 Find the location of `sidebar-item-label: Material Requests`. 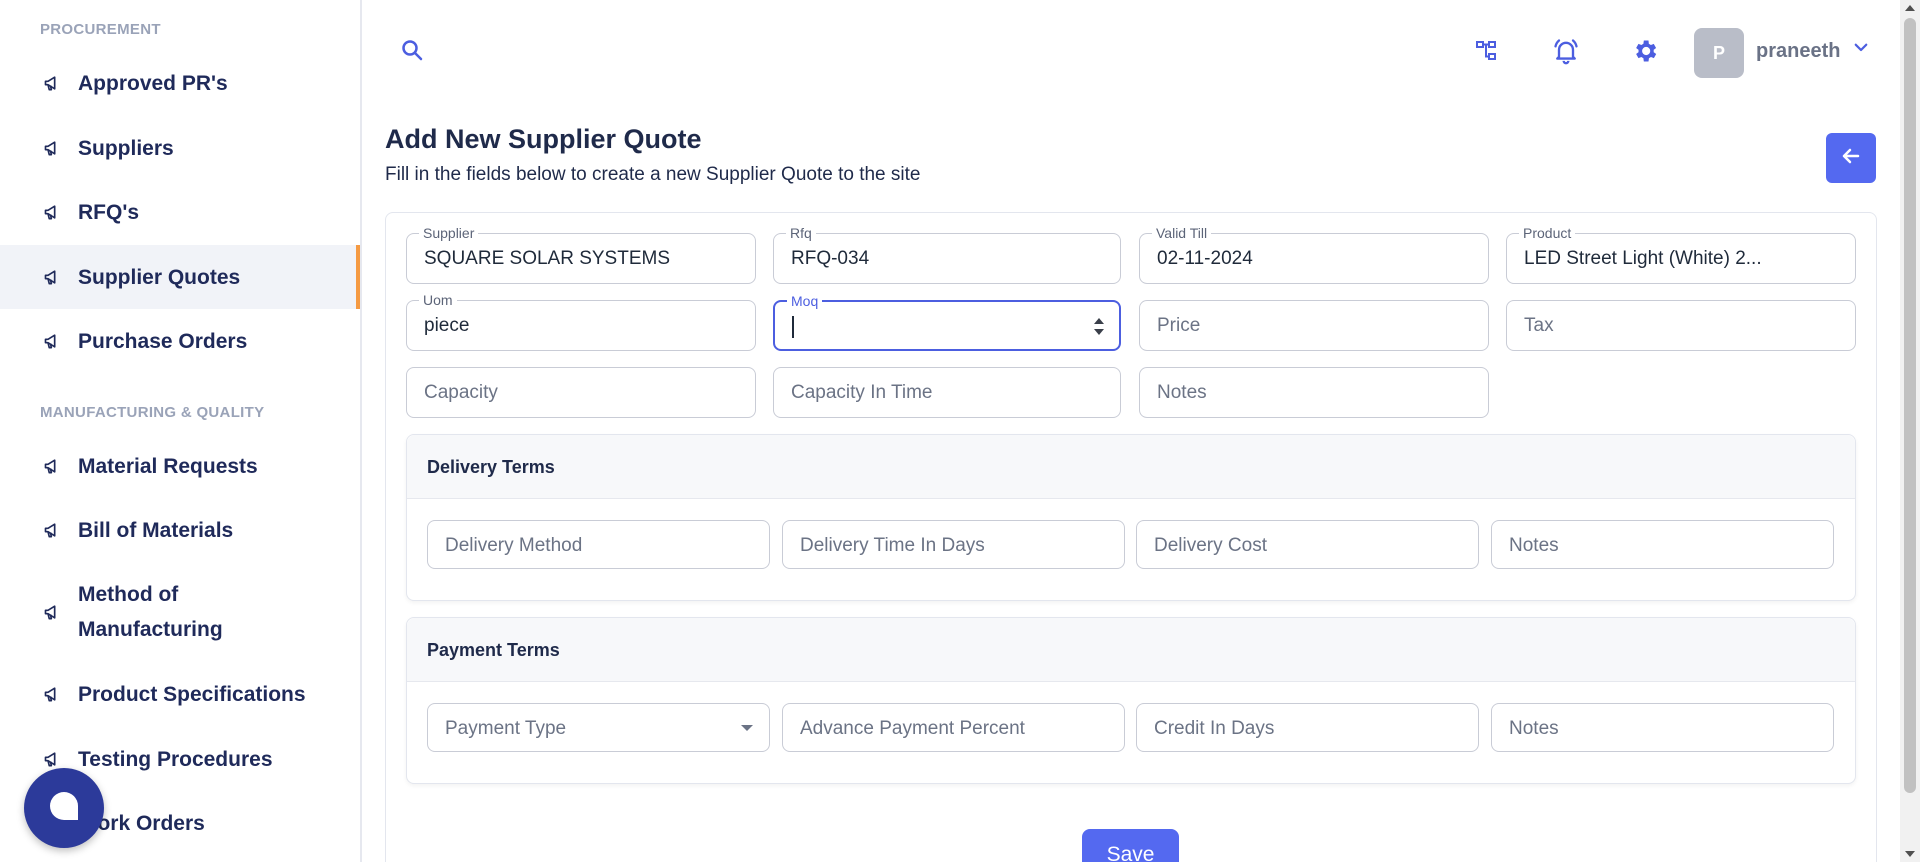

sidebar-item-label: Material Requests is located at coordinates (168, 466).